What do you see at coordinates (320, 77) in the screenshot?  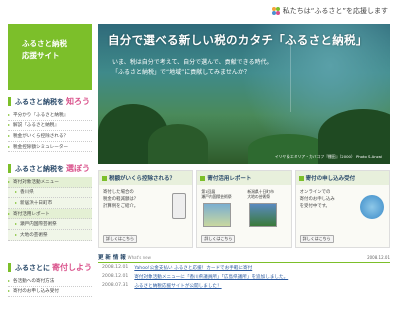 I see `hero-deco` at bounding box center [320, 77].